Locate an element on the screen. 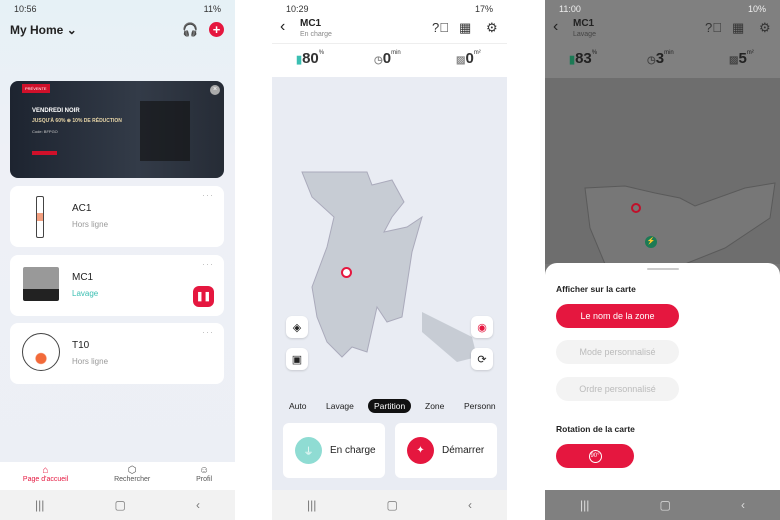  add-device-button: + is located at coordinates (216, 29).